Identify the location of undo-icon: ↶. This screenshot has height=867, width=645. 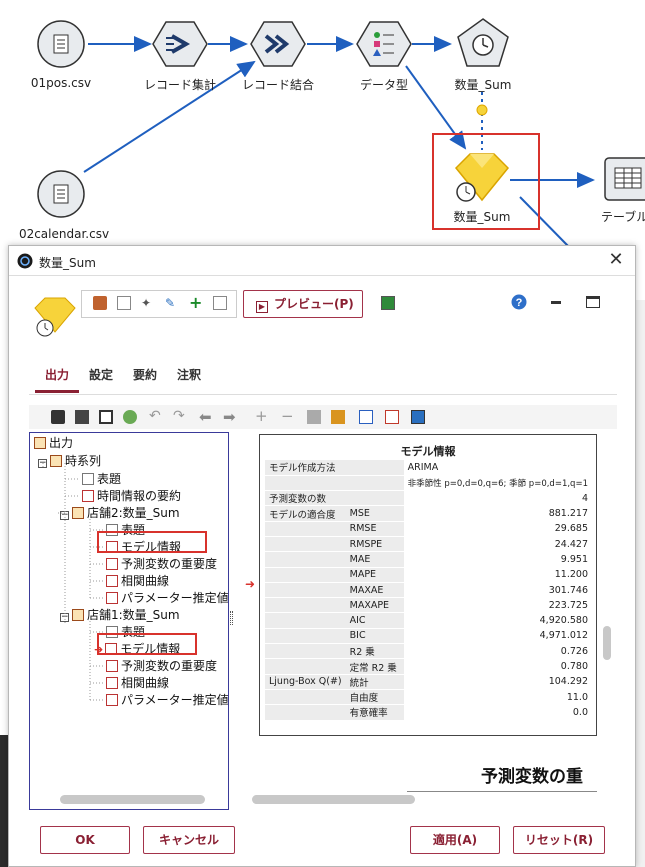
(156, 416).